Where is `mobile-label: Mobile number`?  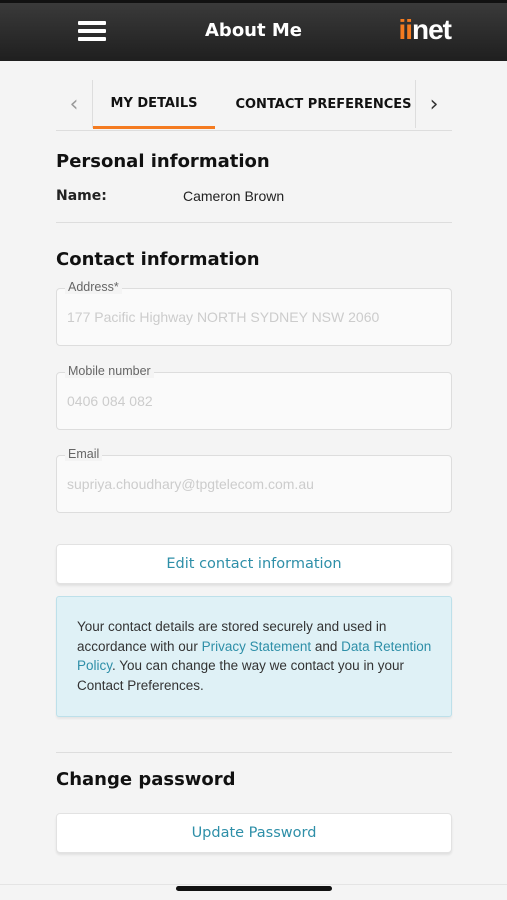 mobile-label: Mobile number is located at coordinates (109, 371).